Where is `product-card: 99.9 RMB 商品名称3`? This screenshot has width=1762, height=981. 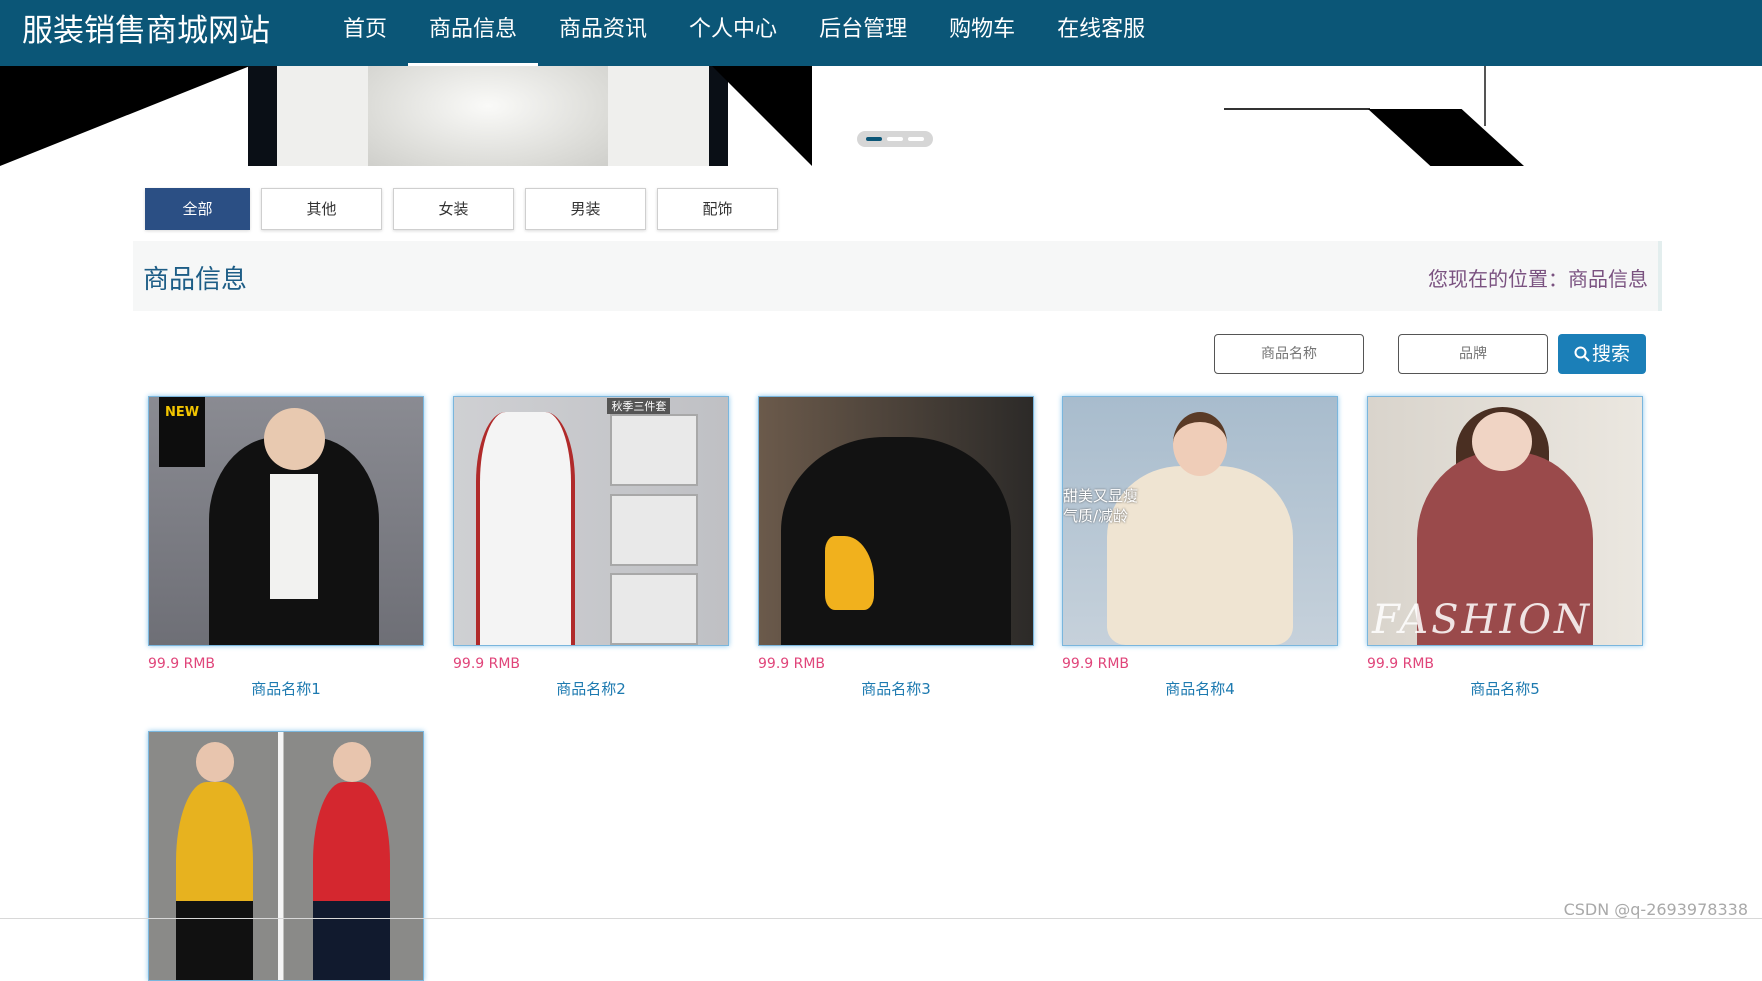
product-card: 99.9 RMB 商品名称3 is located at coordinates (896, 547).